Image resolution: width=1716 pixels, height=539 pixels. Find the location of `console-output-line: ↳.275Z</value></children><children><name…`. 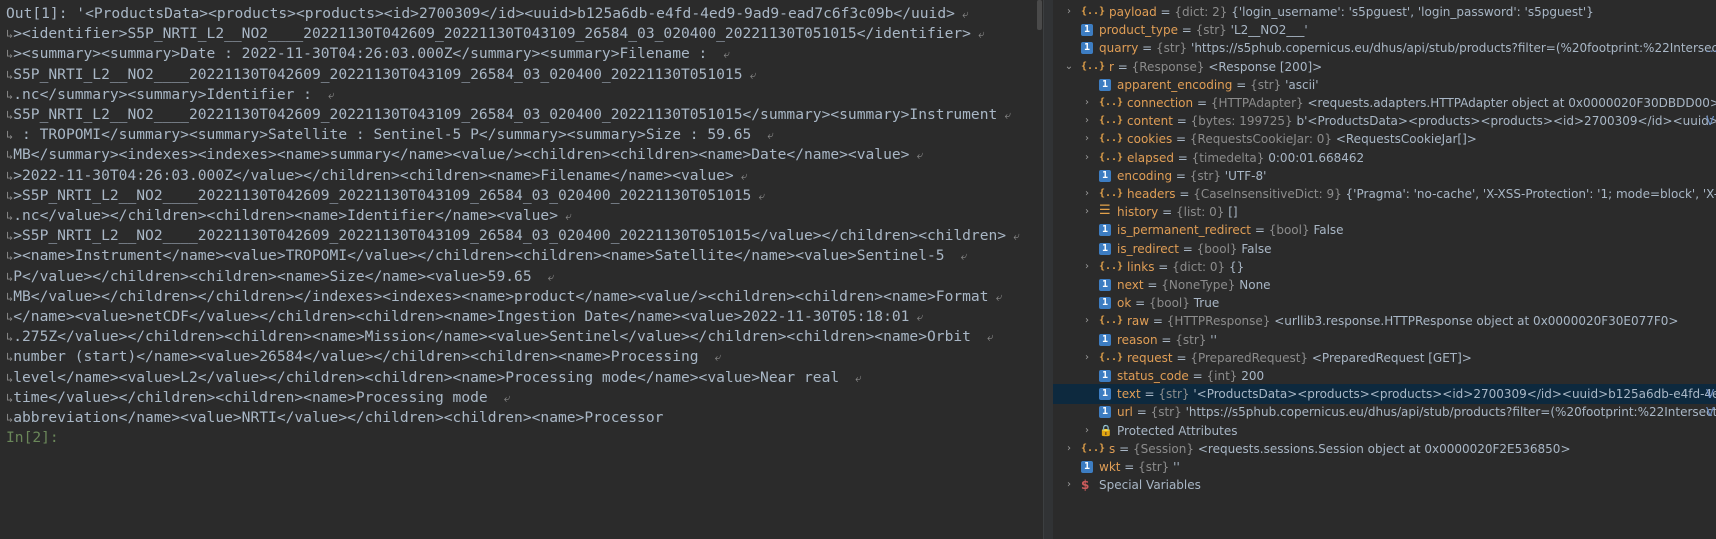

console-output-line: ↳.275Z</value></children><children><name… is located at coordinates (500, 337).